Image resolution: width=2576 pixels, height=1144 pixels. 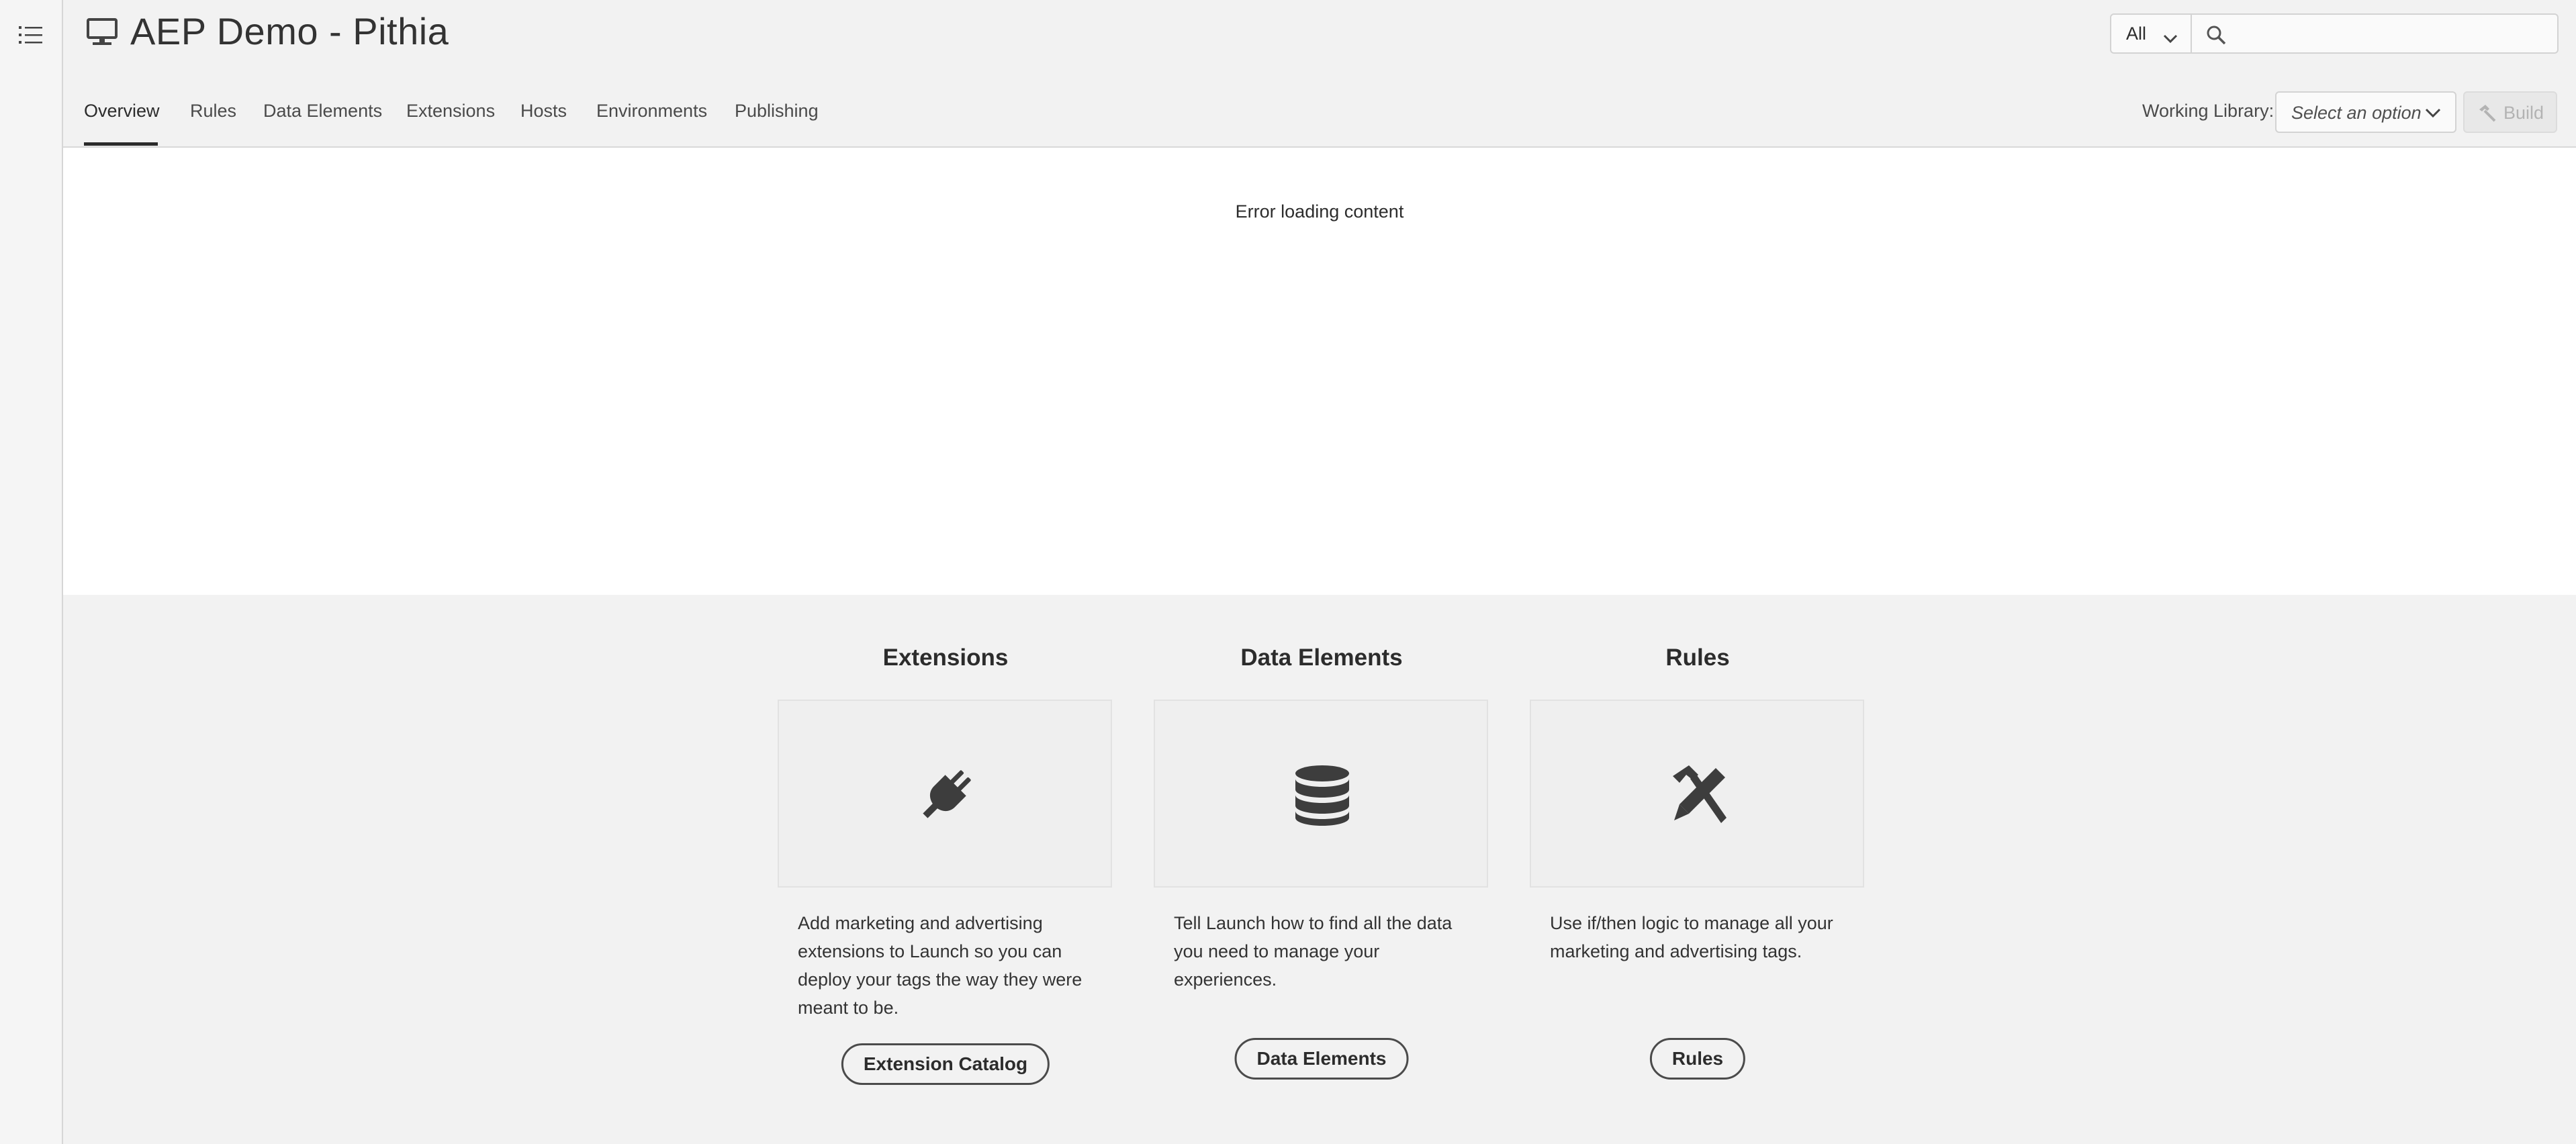 I want to click on build-button: Build, so click(x=2510, y=112).